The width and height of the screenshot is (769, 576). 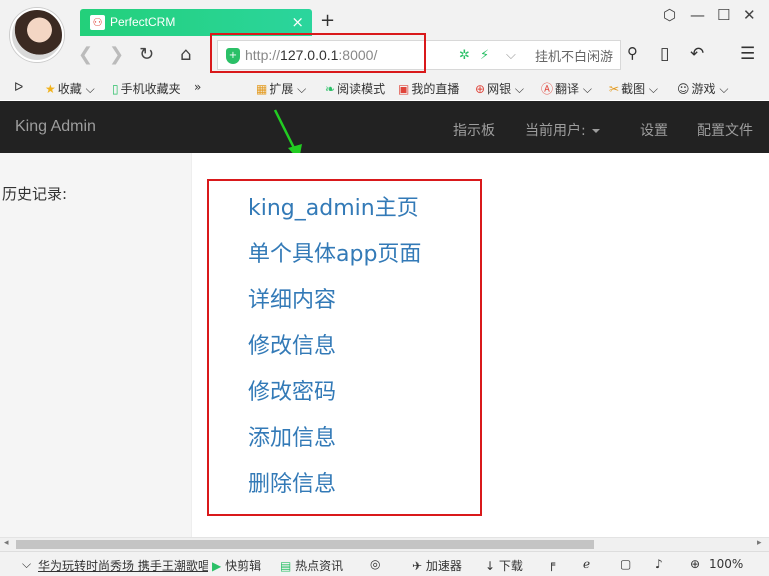 What do you see at coordinates (330, 89) in the screenshot?
I see `leaf-icon: ❧` at bounding box center [330, 89].